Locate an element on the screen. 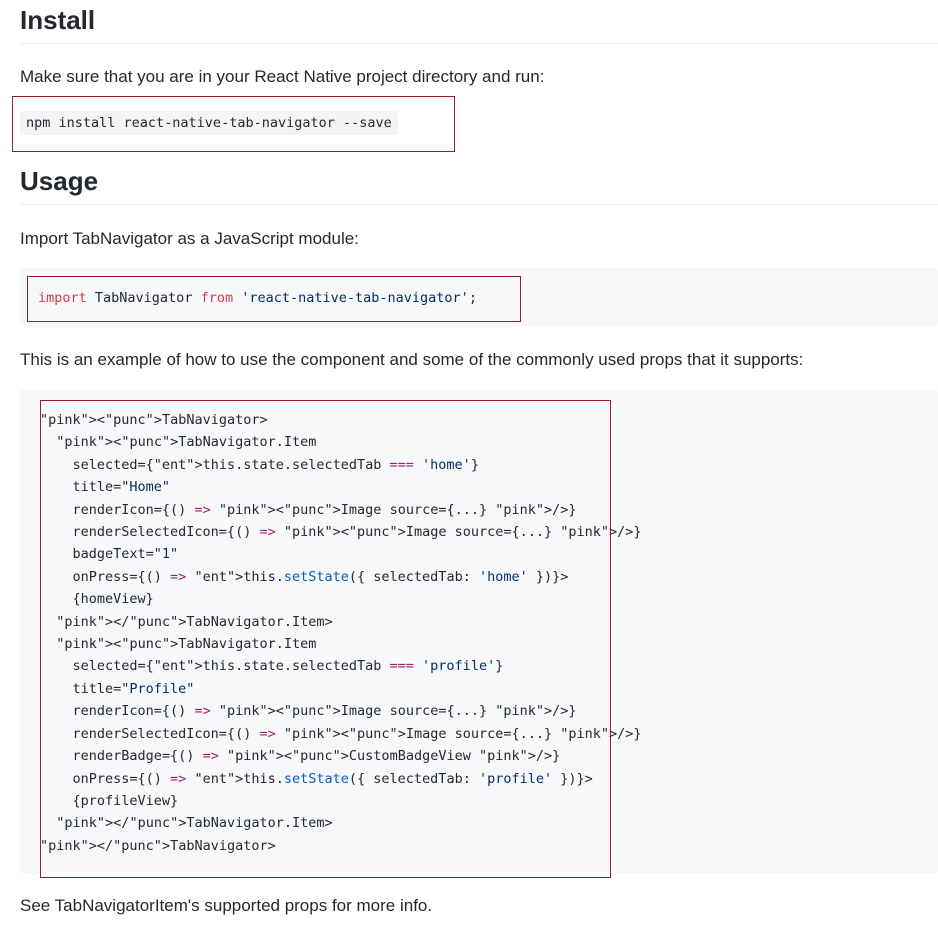 The width and height of the screenshot is (938, 926). import-code-highlight-box is located at coordinates (274, 299).